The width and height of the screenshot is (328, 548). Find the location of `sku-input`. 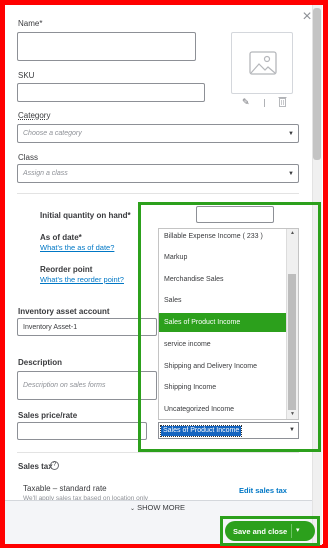

sku-input is located at coordinates (111, 92).